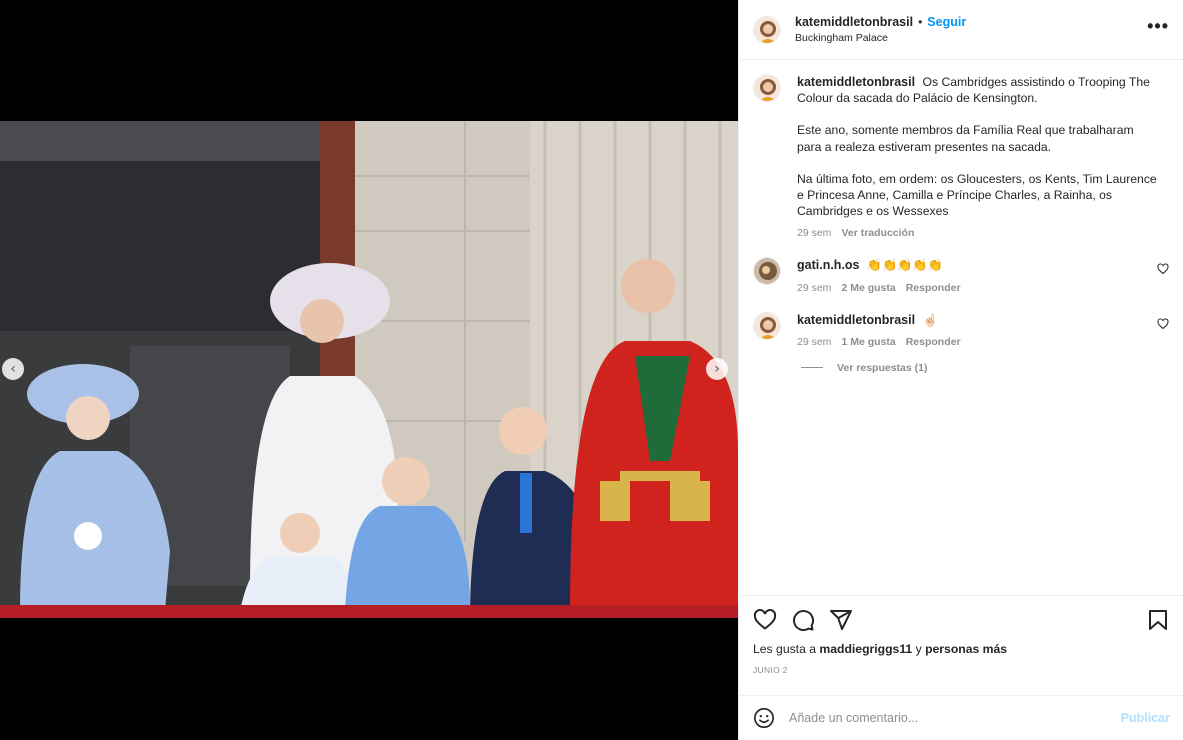  Describe the element at coordinates (841, 620) in the screenshot. I see `share-paper-plane-icon` at that location.